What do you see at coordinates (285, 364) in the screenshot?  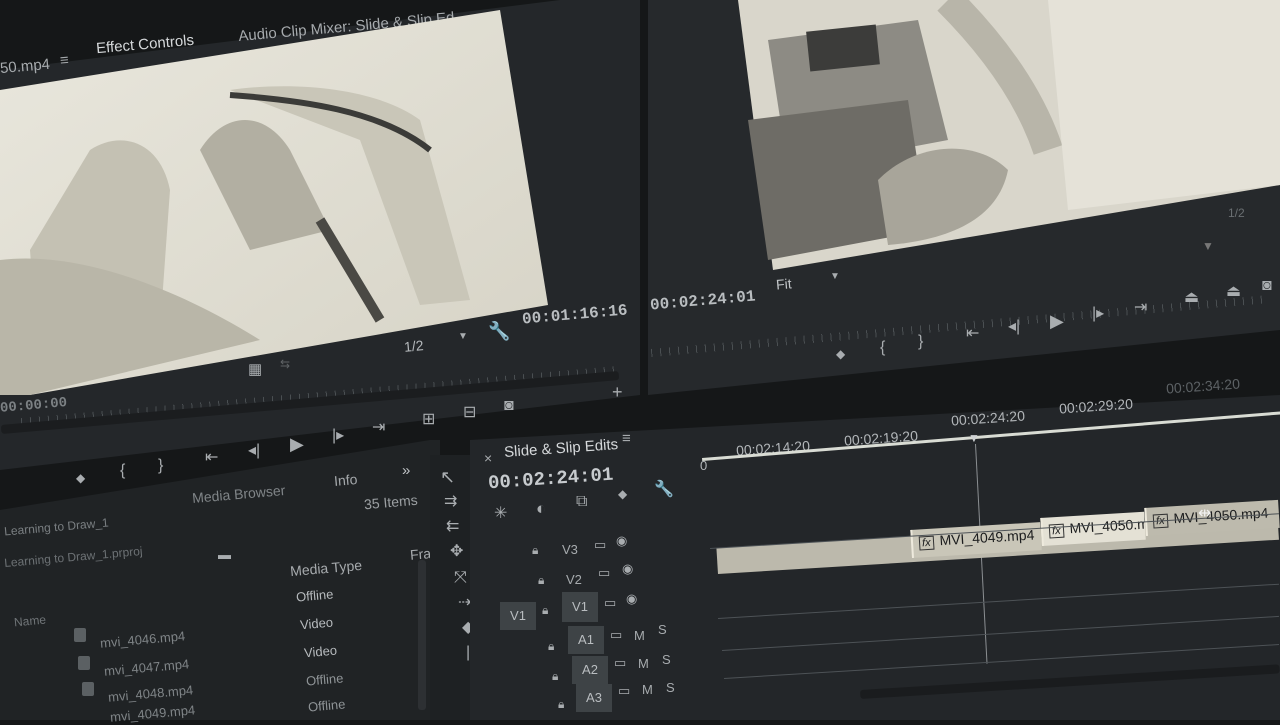 I see `link-icon: ⇆` at bounding box center [285, 364].